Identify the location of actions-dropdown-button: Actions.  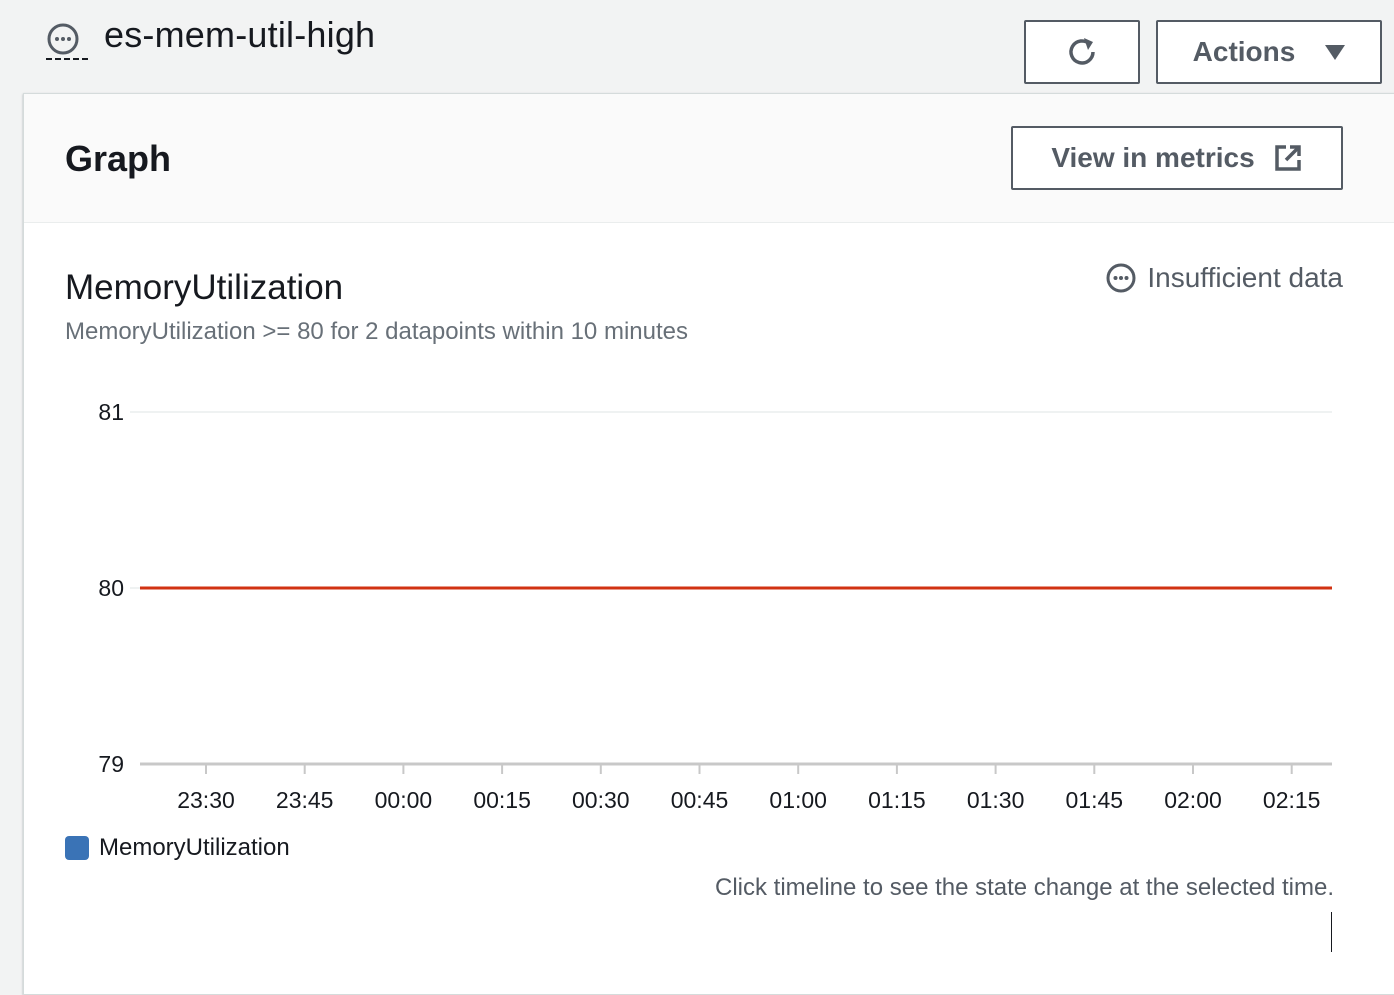
(1269, 52).